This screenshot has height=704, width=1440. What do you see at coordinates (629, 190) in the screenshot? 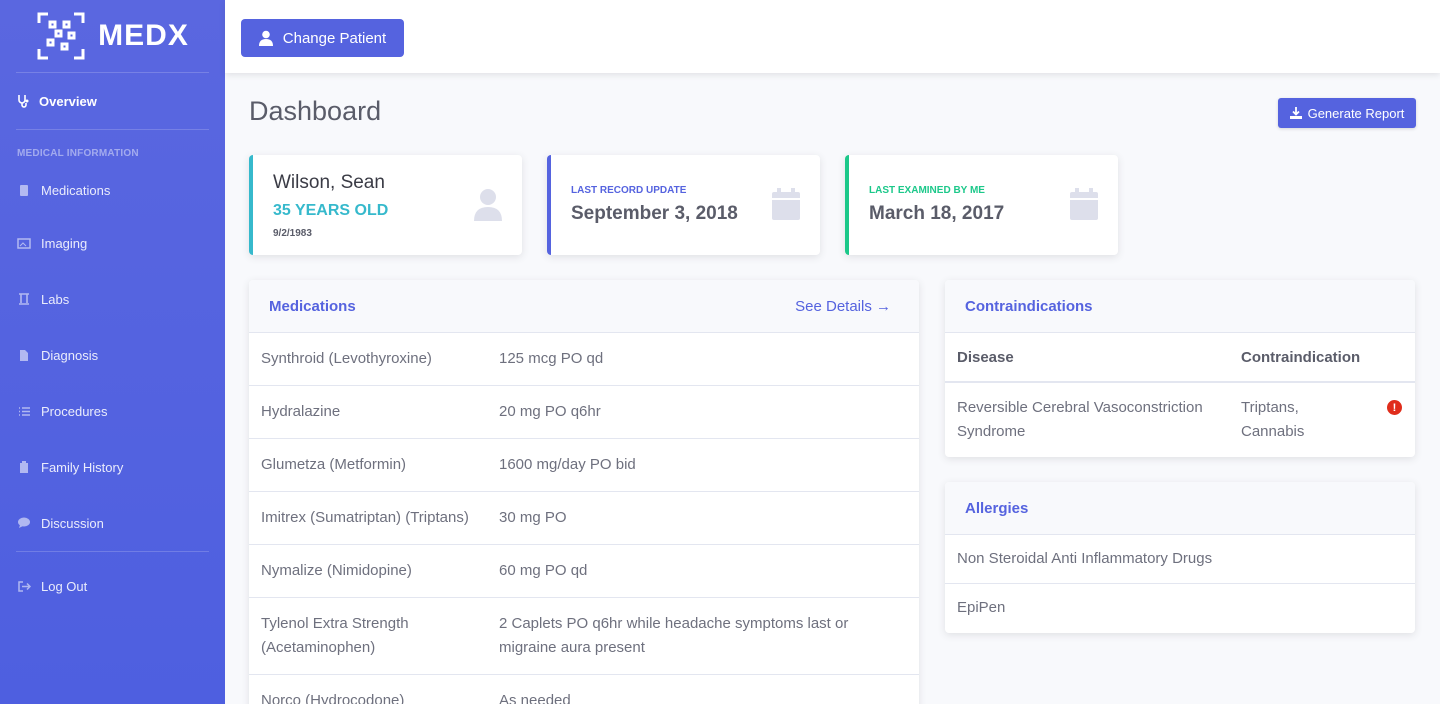
I see `last-update-label: Last Record Update` at bounding box center [629, 190].